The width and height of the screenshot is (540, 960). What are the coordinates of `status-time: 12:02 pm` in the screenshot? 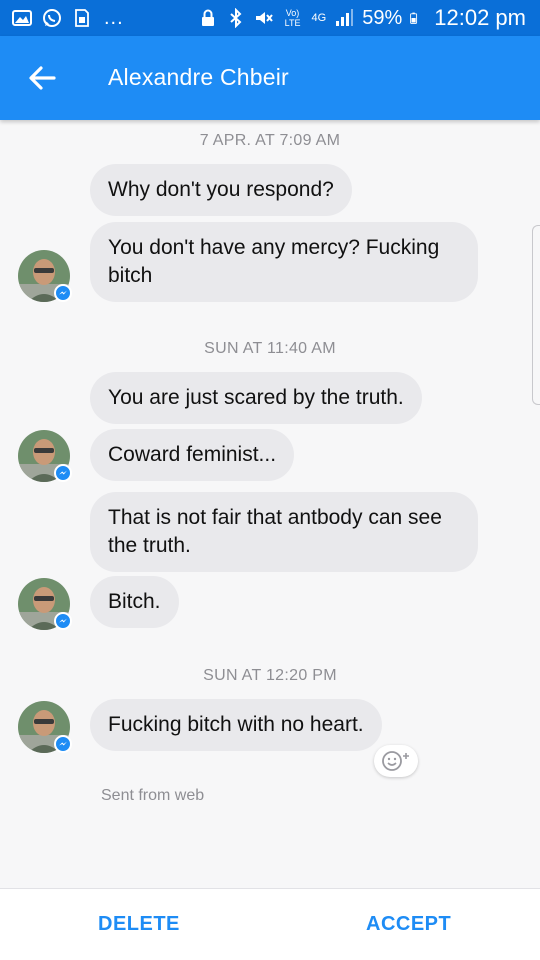 It's located at (480, 17).